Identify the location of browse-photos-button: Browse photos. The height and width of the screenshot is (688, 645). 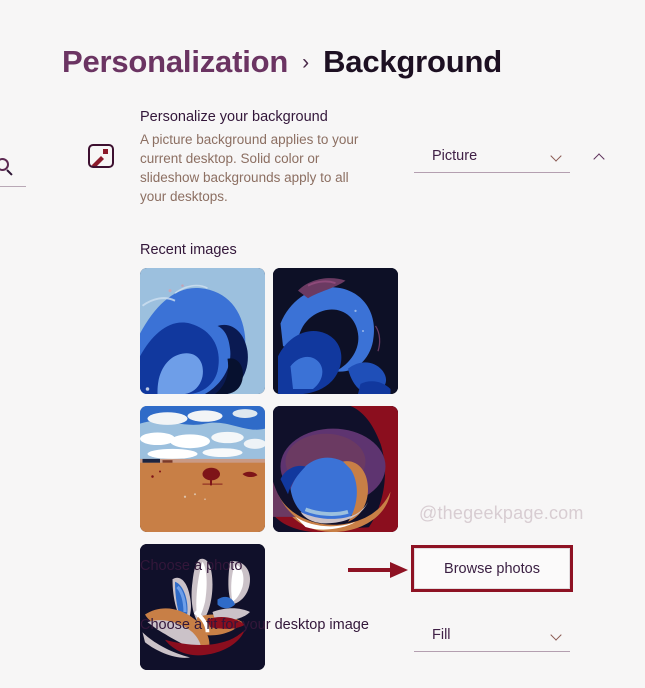
(492, 568).